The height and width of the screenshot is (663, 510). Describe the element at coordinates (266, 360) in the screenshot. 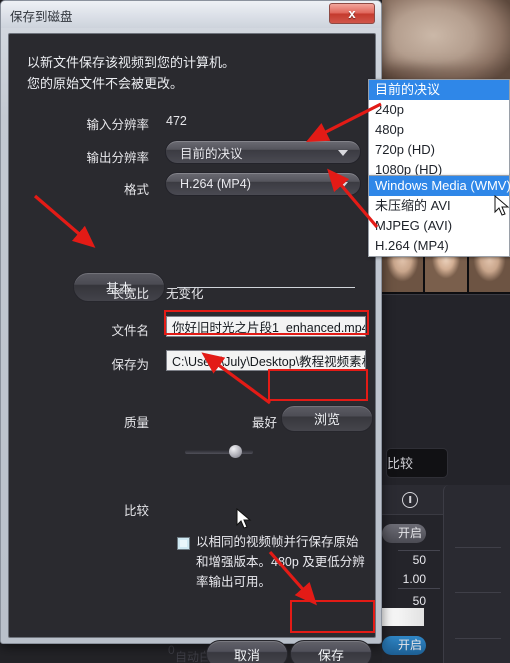

I see `save-to-input: C:\Users\July\Desktop\教程视频素材` at that location.